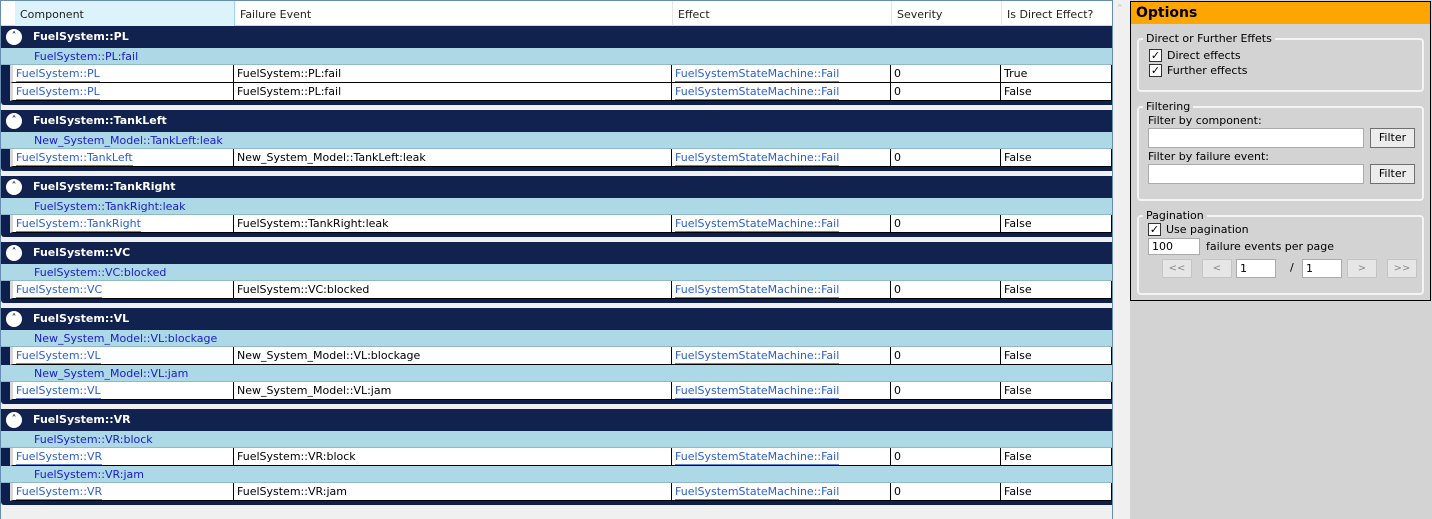 This screenshot has width=1432, height=519. Describe the element at coordinates (1057, 13) in the screenshot. I see `column-header-is-direct-effect: Is Direct Effect?` at that location.